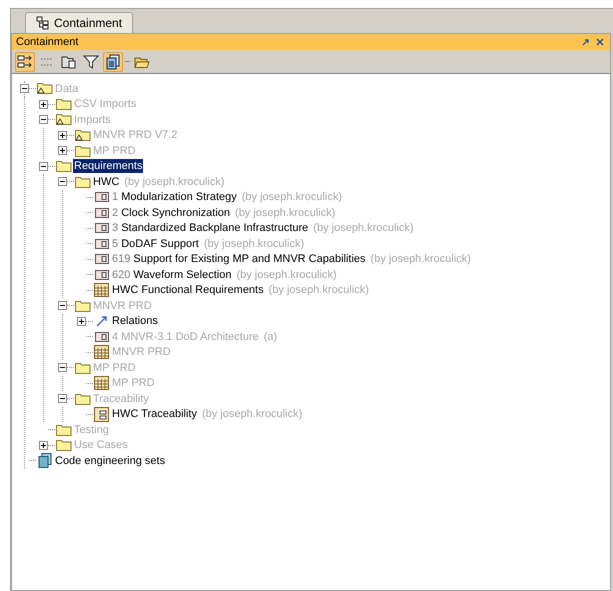 This screenshot has height=591, width=613. What do you see at coordinates (108, 166) in the screenshot?
I see `tree-item: Requirements` at bounding box center [108, 166].